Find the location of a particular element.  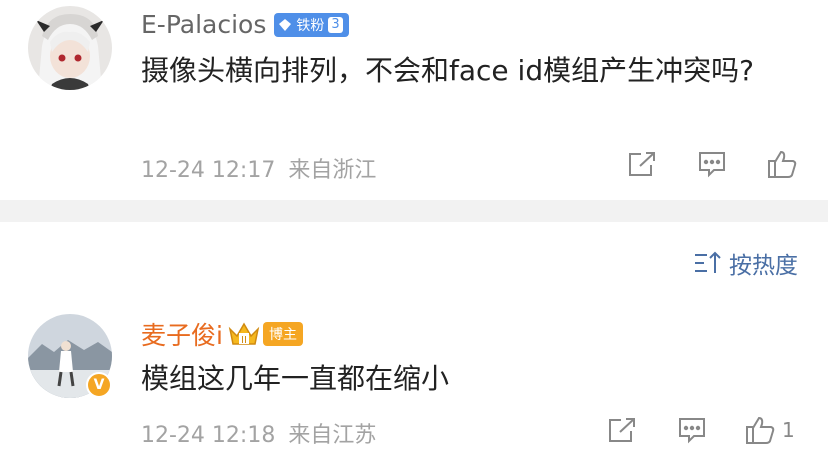

blogger-badge: 博主 is located at coordinates (282, 334).